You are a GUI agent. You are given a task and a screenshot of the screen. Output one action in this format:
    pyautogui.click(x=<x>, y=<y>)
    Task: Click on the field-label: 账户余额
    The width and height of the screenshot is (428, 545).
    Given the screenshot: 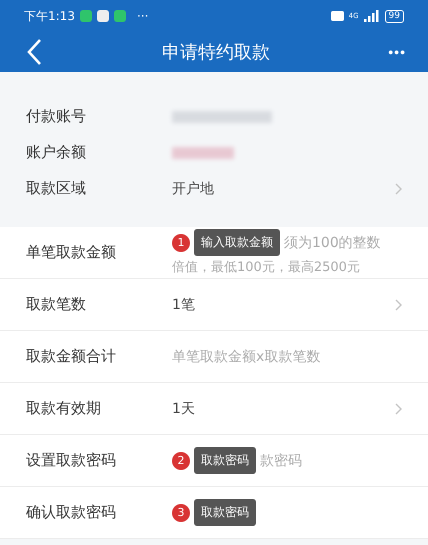 What is the action you would take?
    pyautogui.click(x=56, y=152)
    